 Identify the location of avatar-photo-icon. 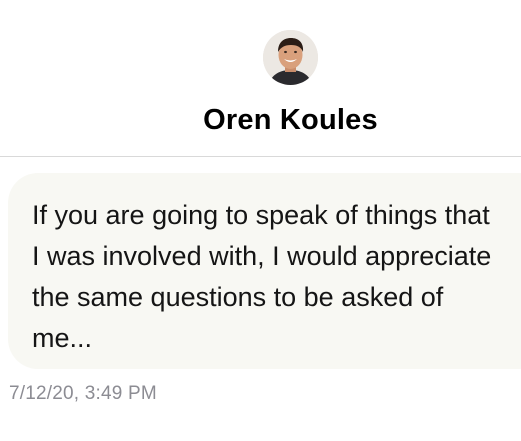
(290, 57).